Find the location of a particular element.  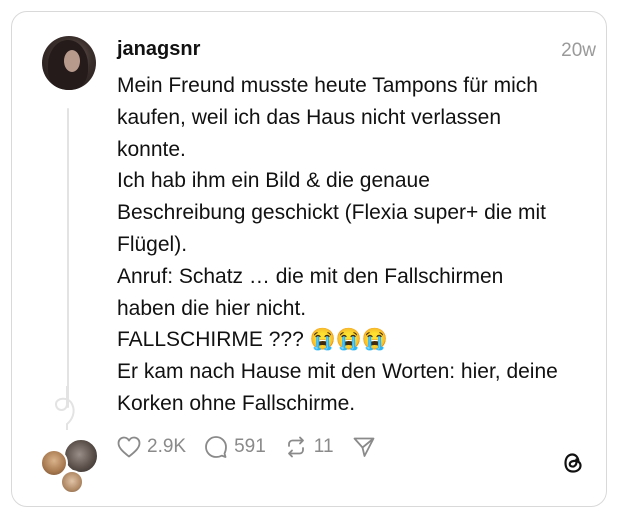

thread-loop-icon is located at coordinates (64, 408).